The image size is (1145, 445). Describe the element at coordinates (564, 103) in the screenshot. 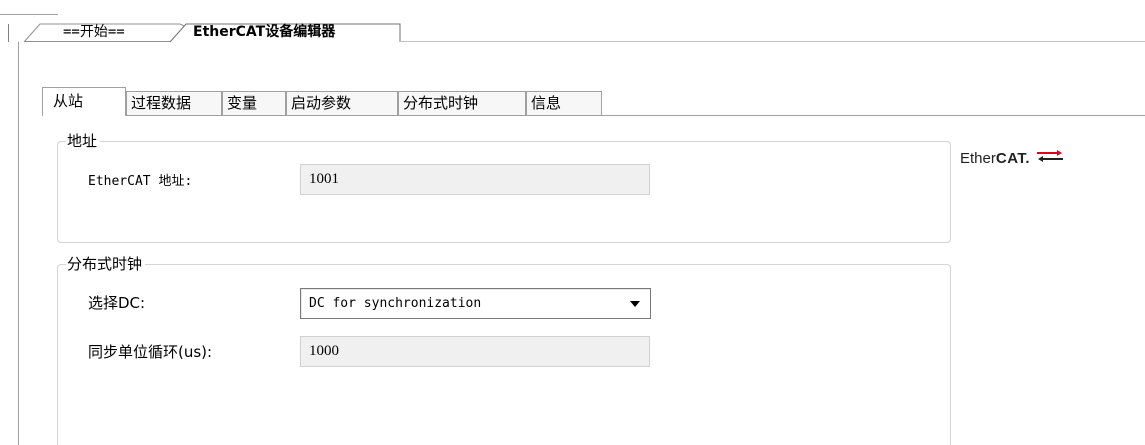

I see `tab-info: 信息` at that location.